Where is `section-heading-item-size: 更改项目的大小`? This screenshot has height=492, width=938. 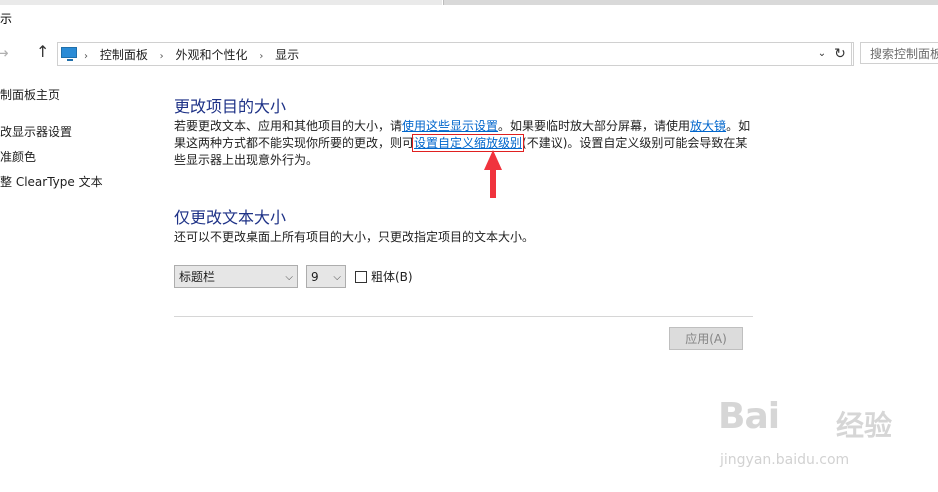
section-heading-item-size: 更改项目的大小 is located at coordinates (230, 106).